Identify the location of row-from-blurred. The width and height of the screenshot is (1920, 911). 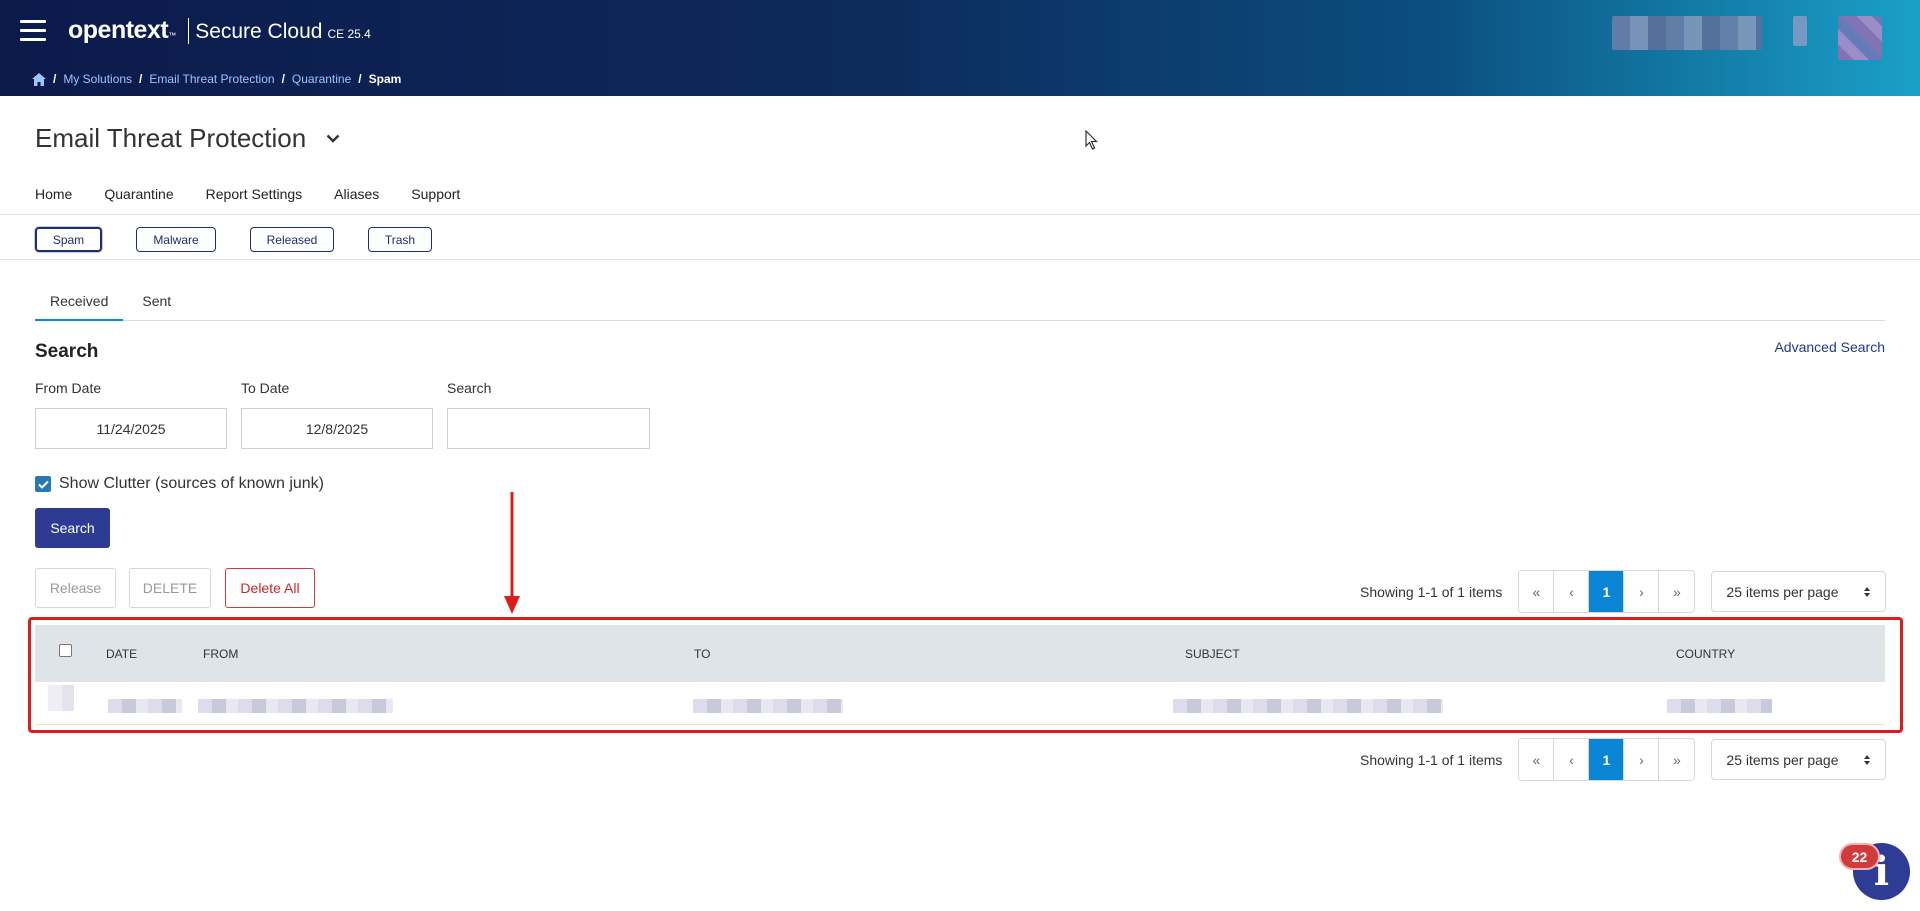
(295, 706).